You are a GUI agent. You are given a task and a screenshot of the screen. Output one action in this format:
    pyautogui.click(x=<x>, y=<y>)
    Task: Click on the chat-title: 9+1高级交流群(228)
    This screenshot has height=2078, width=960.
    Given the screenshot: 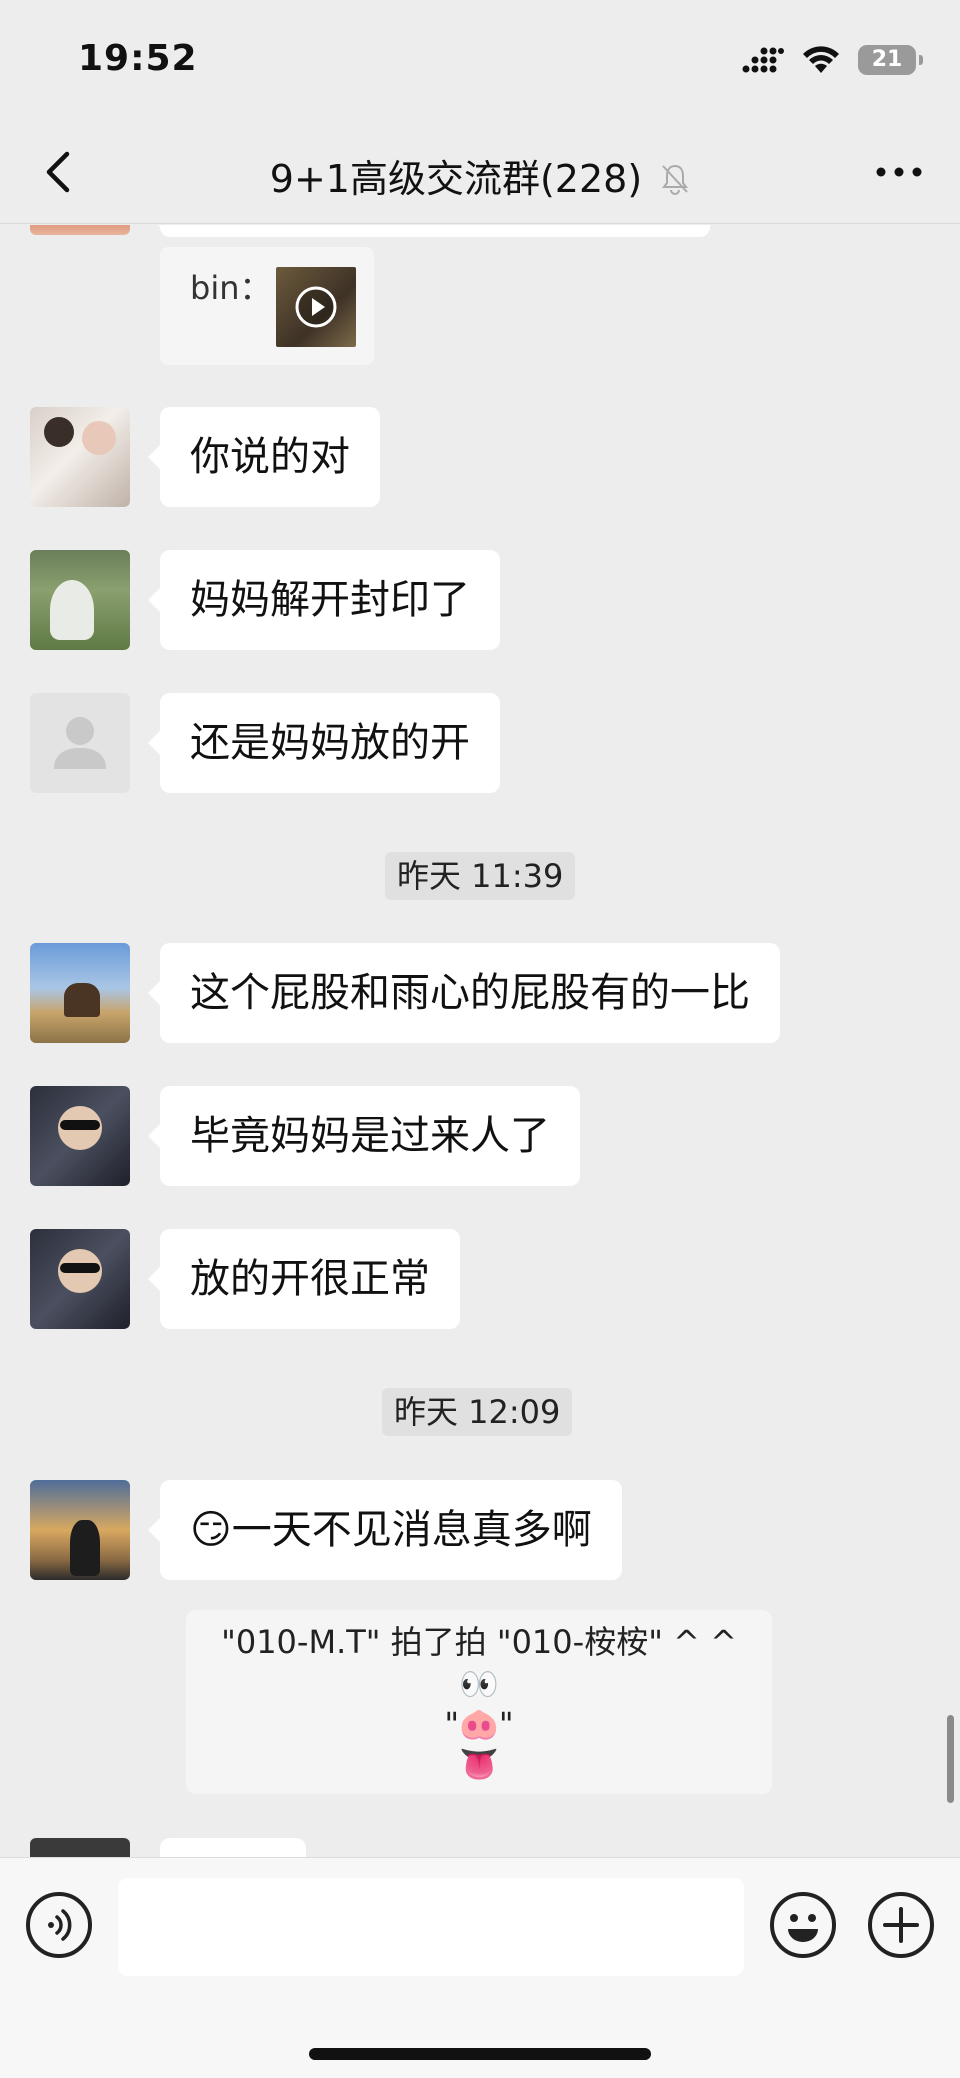 What is the action you would take?
    pyautogui.click(x=480, y=176)
    